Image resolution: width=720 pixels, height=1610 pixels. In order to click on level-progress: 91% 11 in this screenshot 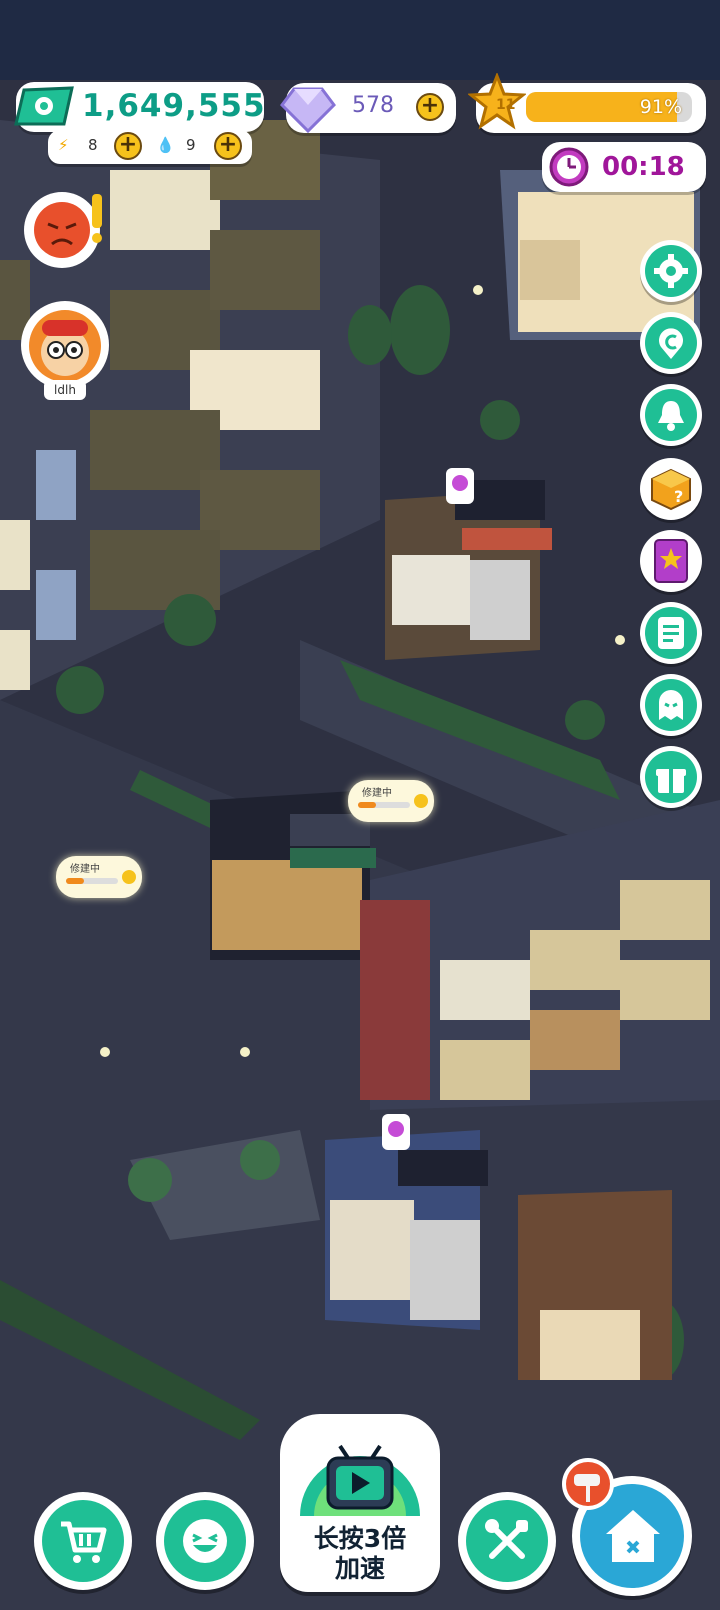, I will do `click(587, 103)`.